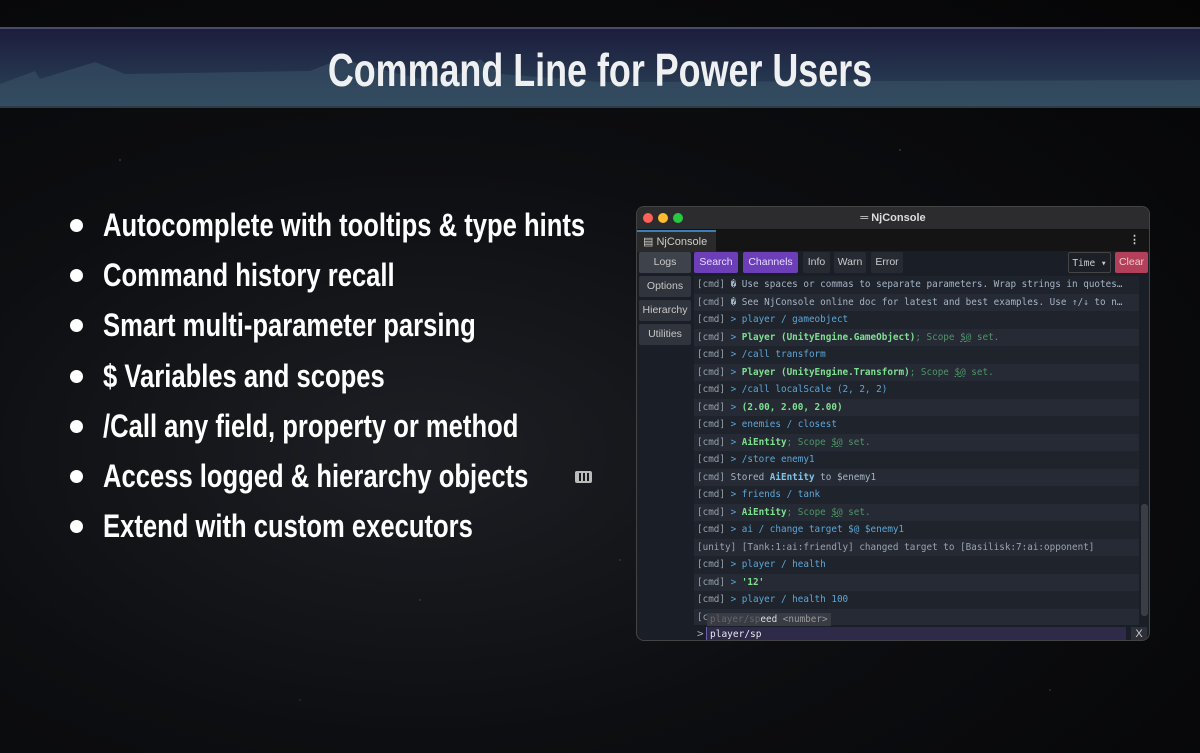 This screenshot has width=1200, height=753. Describe the element at coordinates (665, 334) in the screenshot. I see `sidebar-item-utilities: Utilities` at that location.